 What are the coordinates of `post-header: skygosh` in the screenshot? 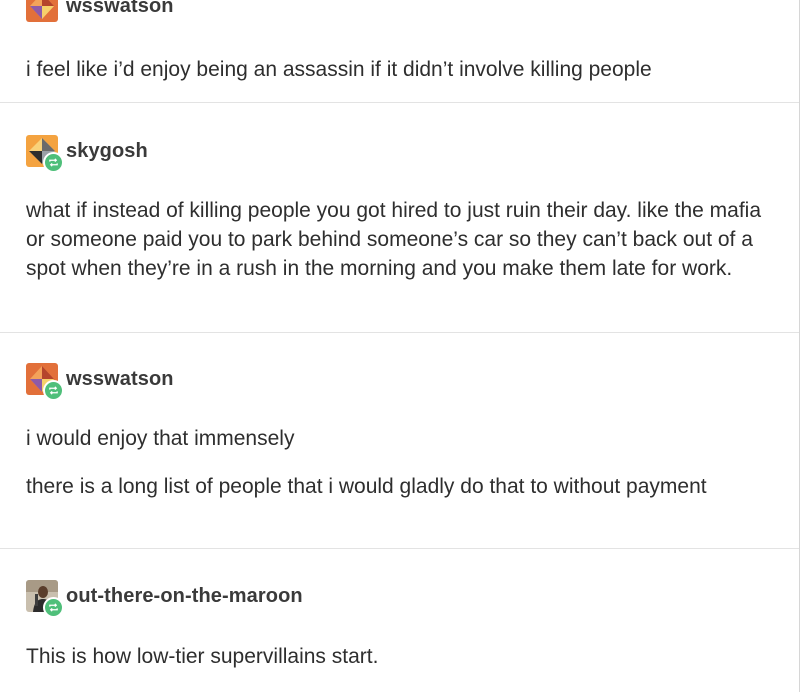 It's located at (87, 154).